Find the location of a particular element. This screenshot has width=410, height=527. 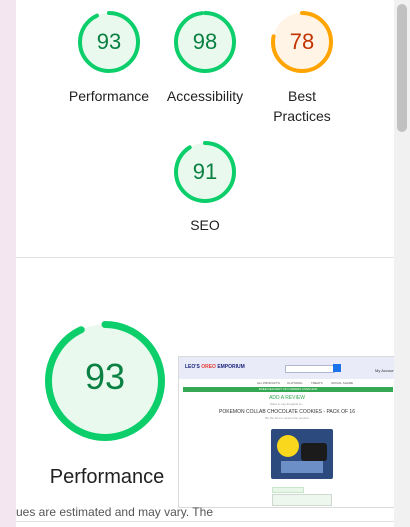

thumbnail-search-box is located at coordinates (310, 369).